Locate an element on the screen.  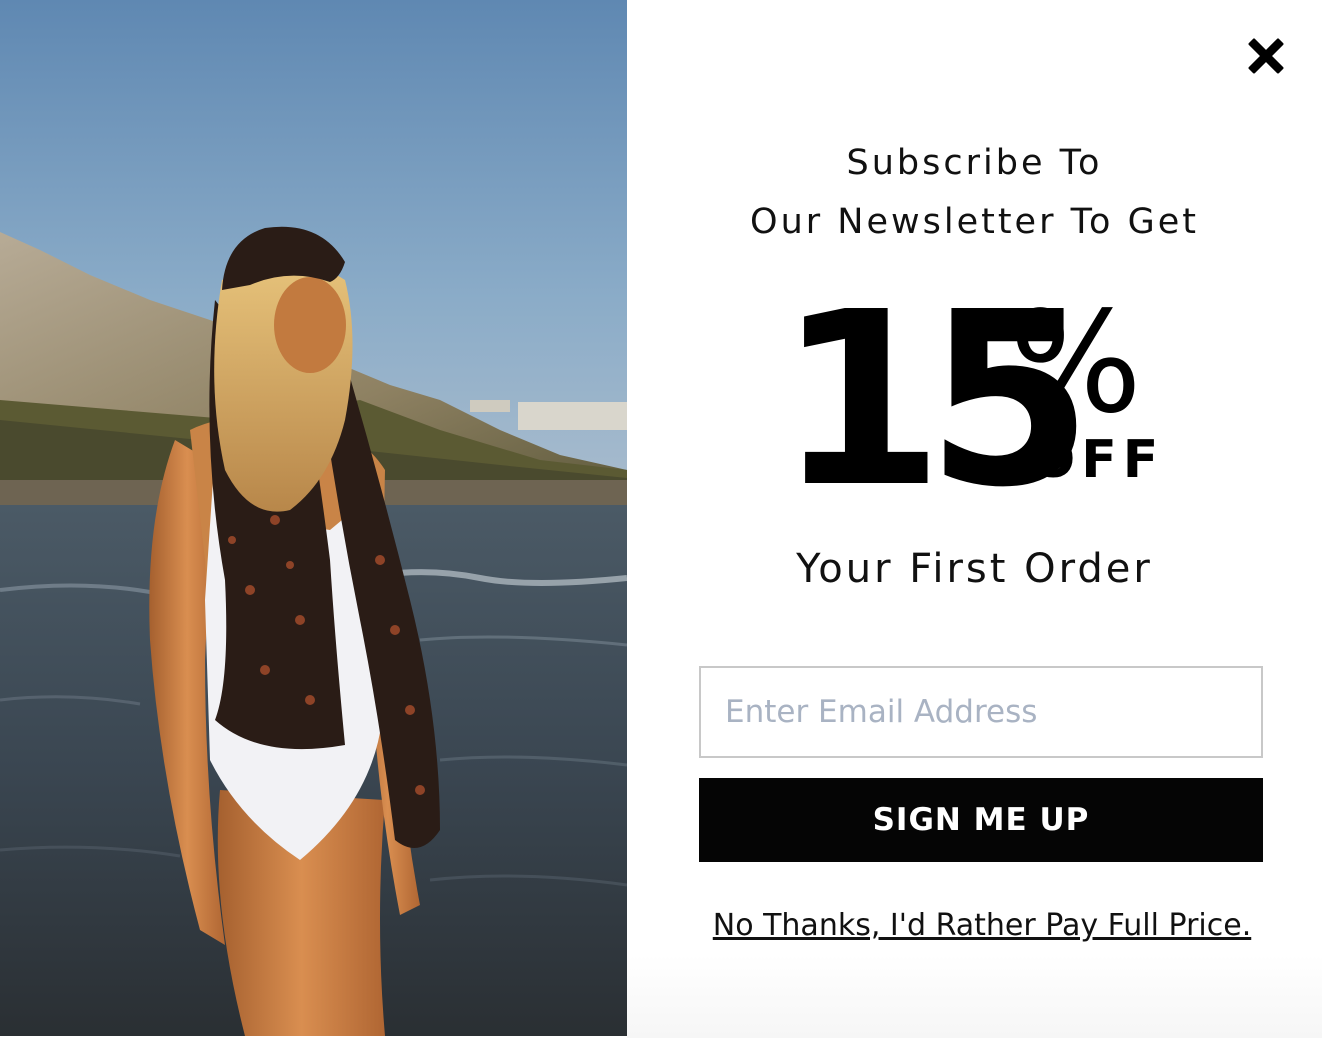
decline-link: No Thanks, I'd Rather Pay Full Price. is located at coordinates (974, 925).